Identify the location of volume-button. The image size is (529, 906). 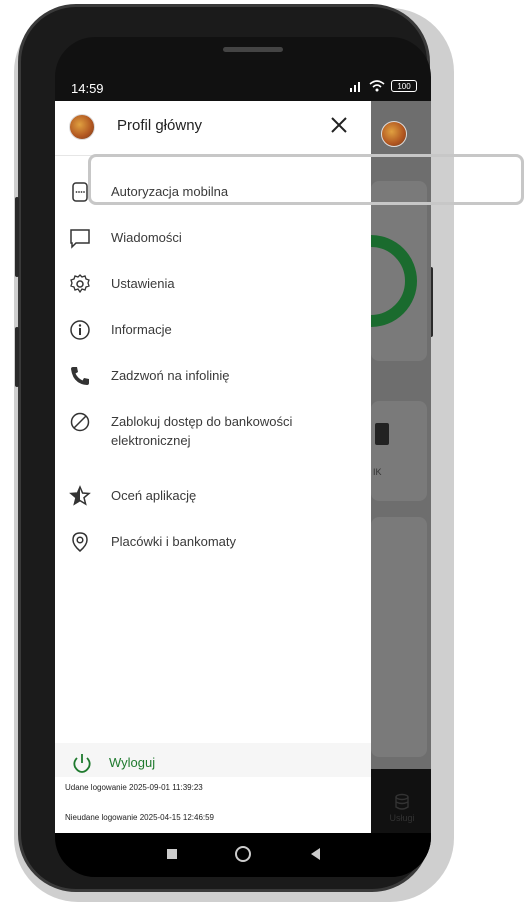
(17, 237).